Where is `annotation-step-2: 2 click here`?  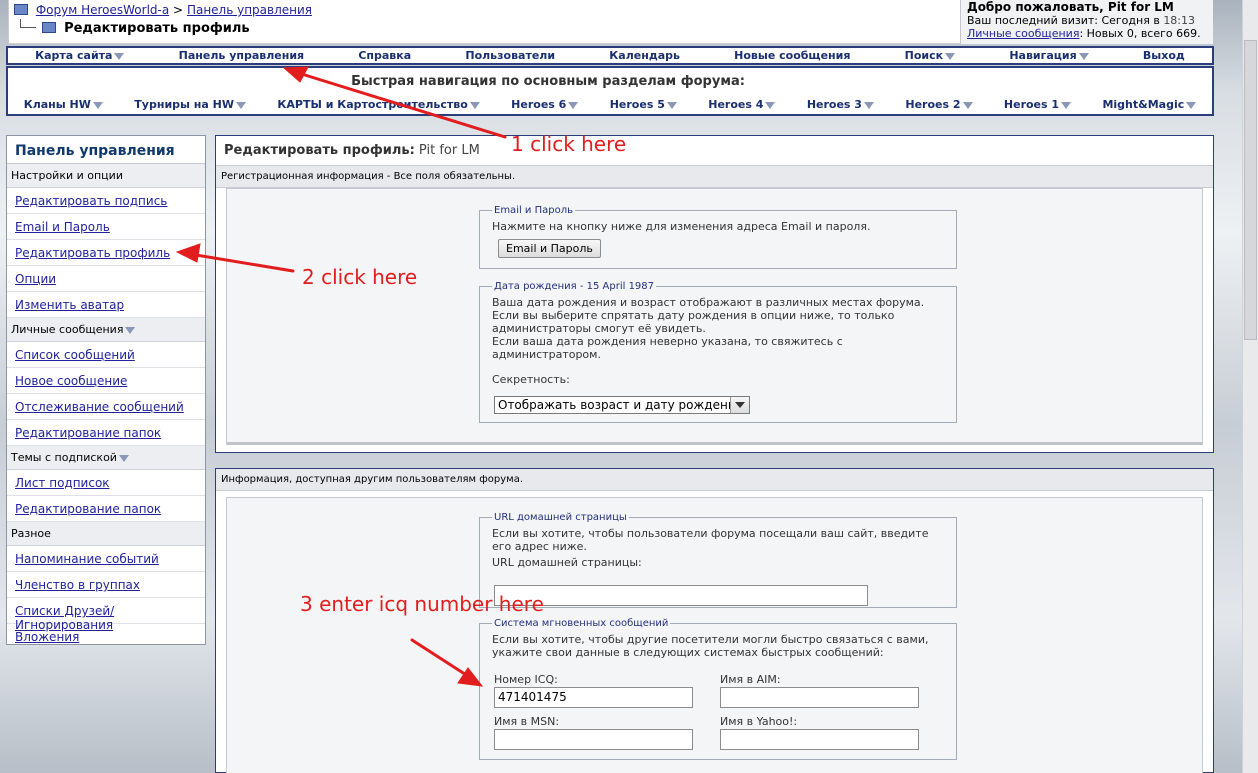 annotation-step-2: 2 click here is located at coordinates (360, 277).